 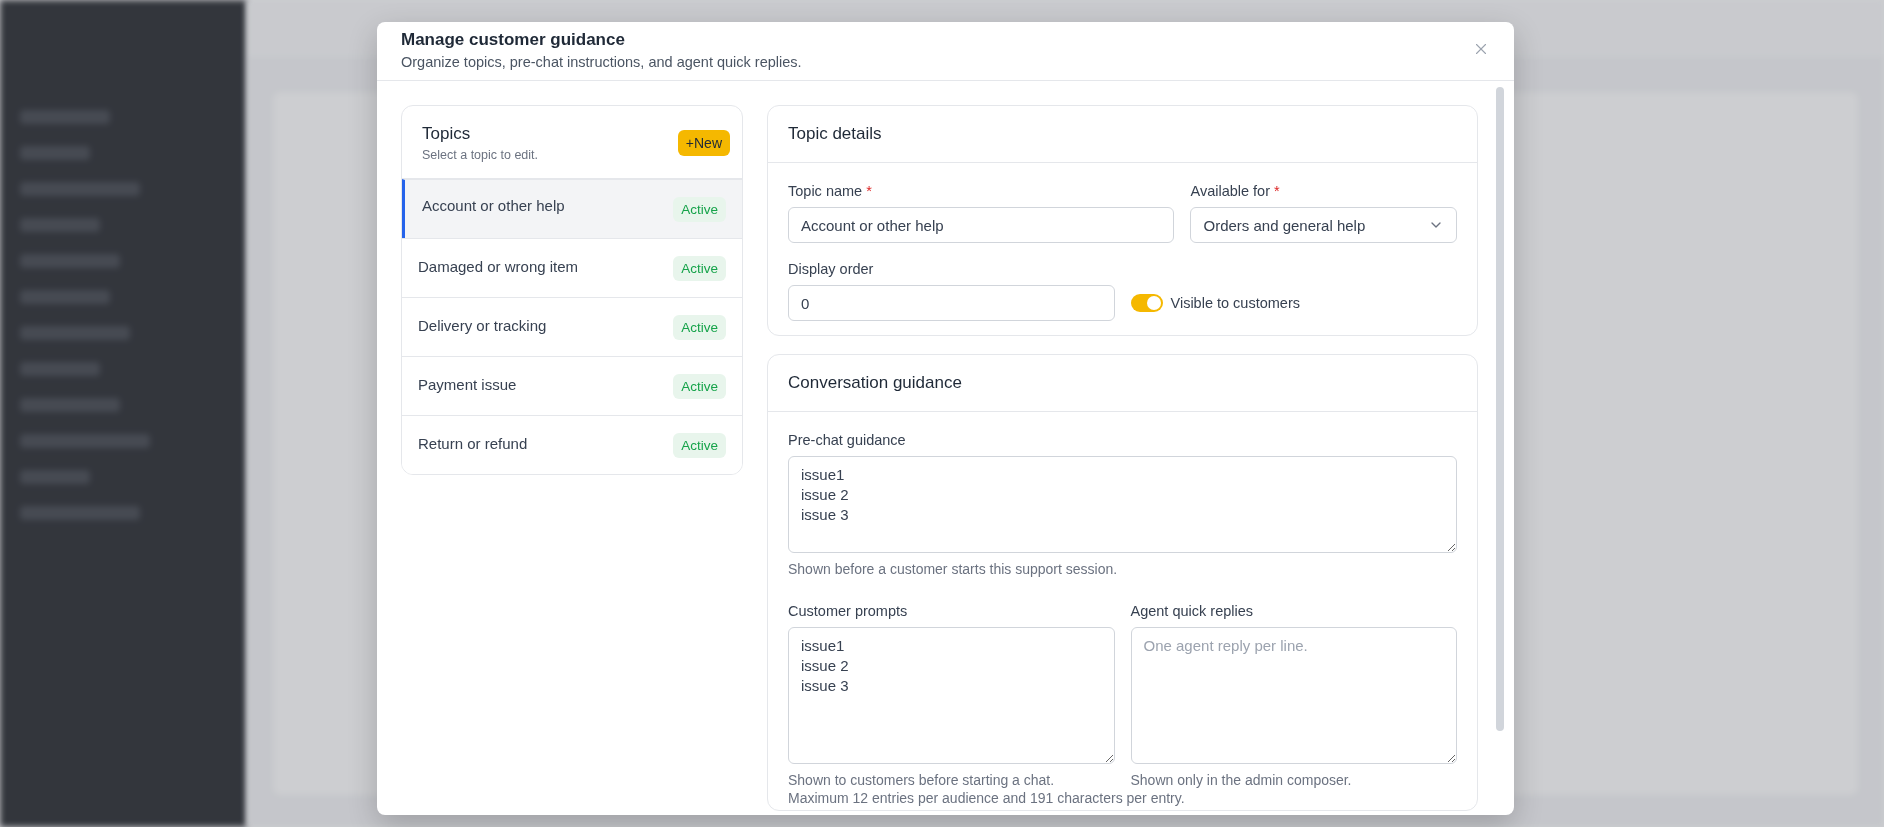 I want to click on field-label: Pre-chat guidance, so click(x=847, y=440).